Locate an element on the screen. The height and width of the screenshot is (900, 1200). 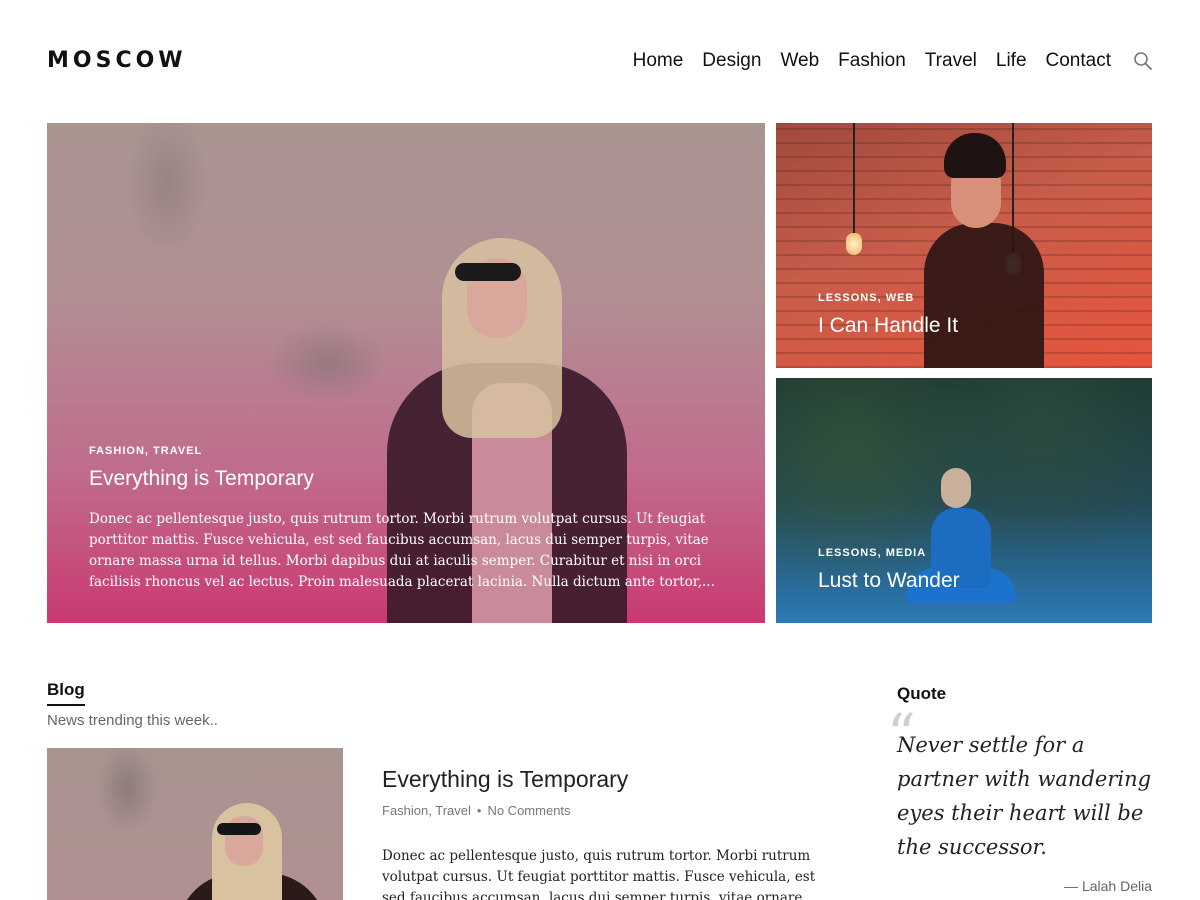
featured-bottom-categories: Lessons, Media is located at coordinates (872, 553).